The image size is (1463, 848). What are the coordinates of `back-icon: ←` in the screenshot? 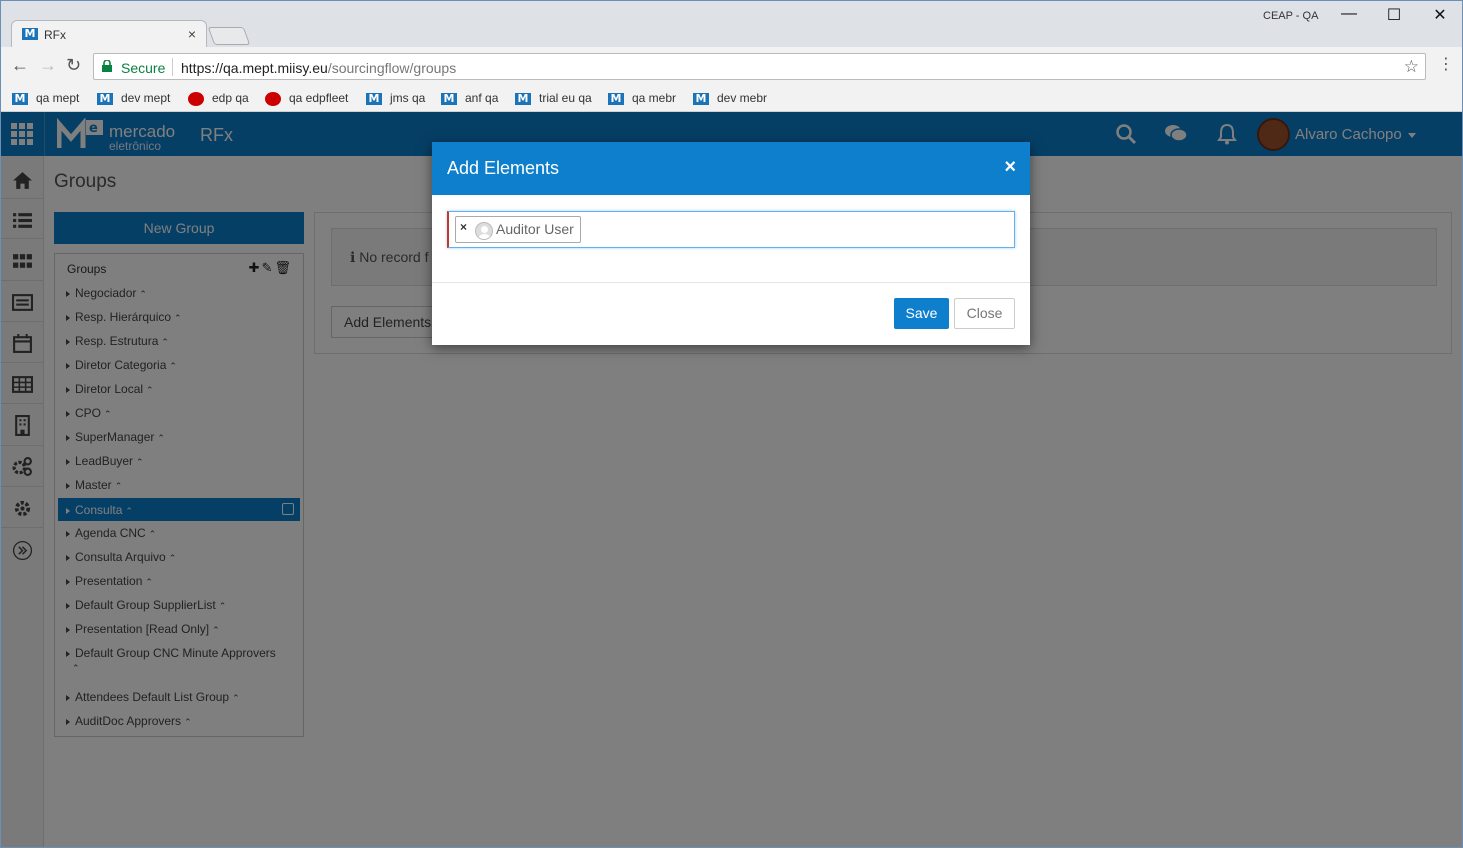 It's located at (20, 65).